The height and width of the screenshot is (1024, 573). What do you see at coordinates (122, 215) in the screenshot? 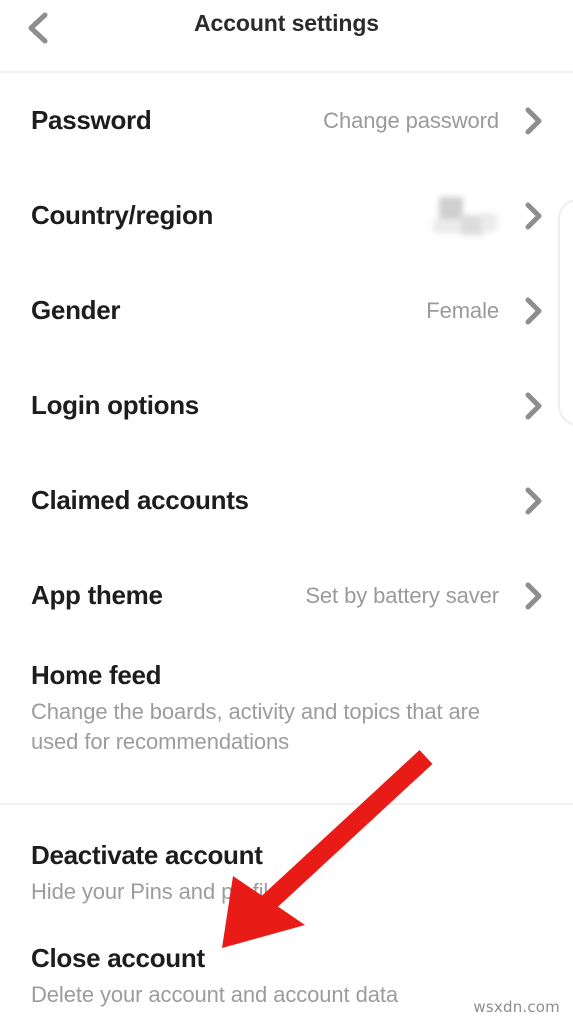
I see `row-label: Country/region` at bounding box center [122, 215].